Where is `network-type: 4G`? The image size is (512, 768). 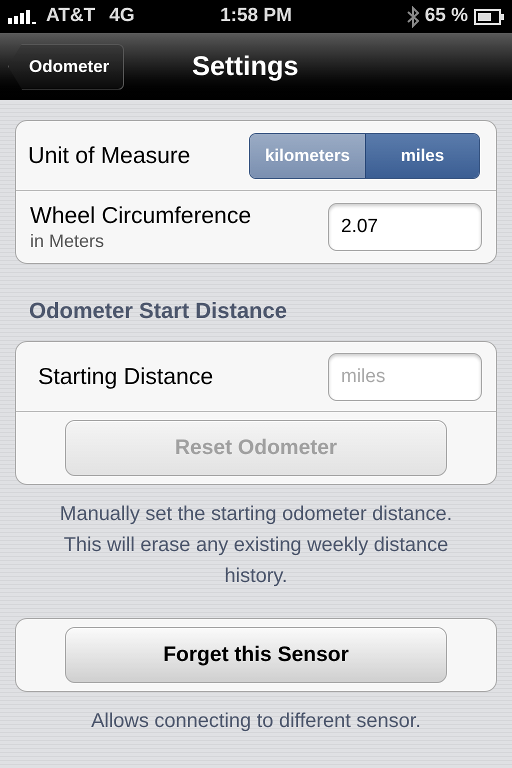
network-type: 4G is located at coordinates (122, 16).